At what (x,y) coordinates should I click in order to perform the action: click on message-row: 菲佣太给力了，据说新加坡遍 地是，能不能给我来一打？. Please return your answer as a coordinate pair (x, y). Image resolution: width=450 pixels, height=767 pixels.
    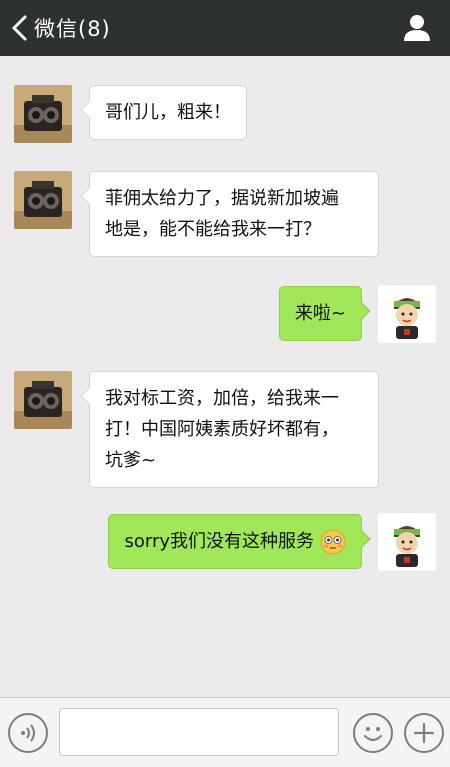
    Looking at the image, I should click on (225, 216).